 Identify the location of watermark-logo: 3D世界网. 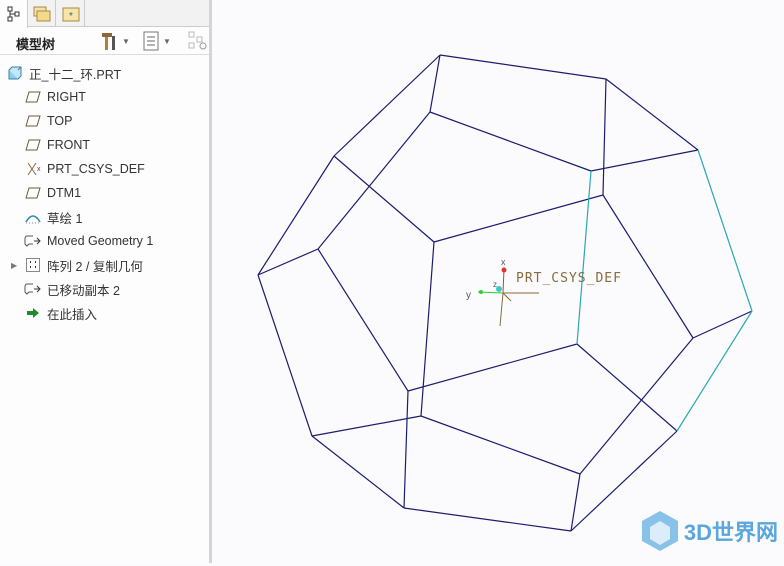
(709, 531).